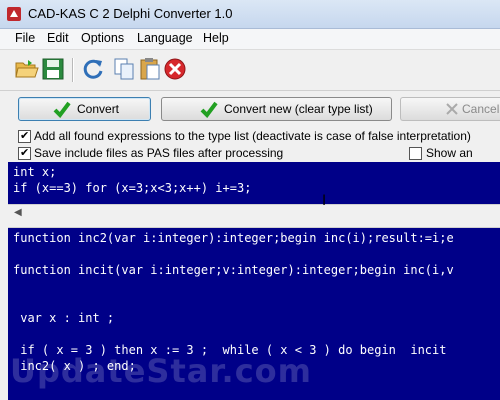  I want to click on title-bar: CAD-KAS C 2 Delphi Converter 1.0, so click(250, 14).